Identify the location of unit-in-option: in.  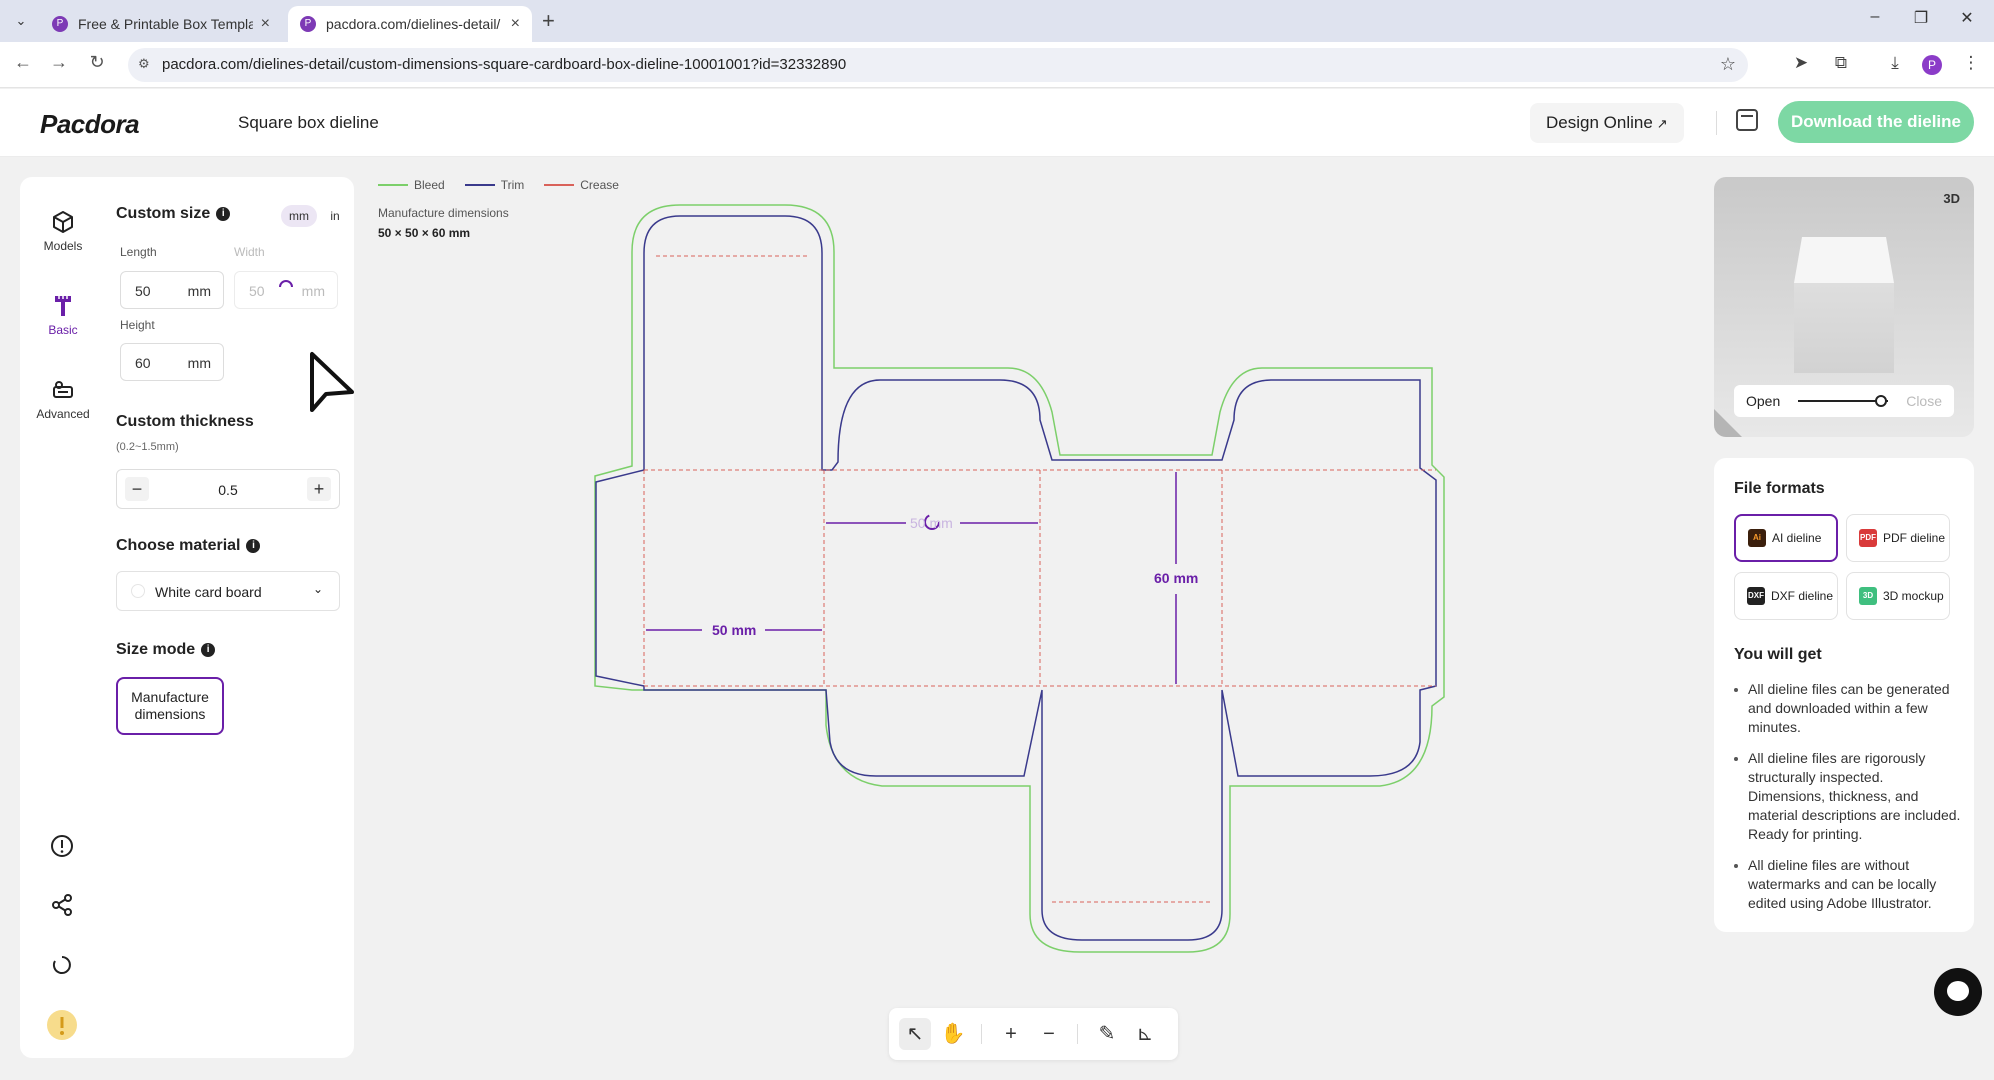
(335, 216).